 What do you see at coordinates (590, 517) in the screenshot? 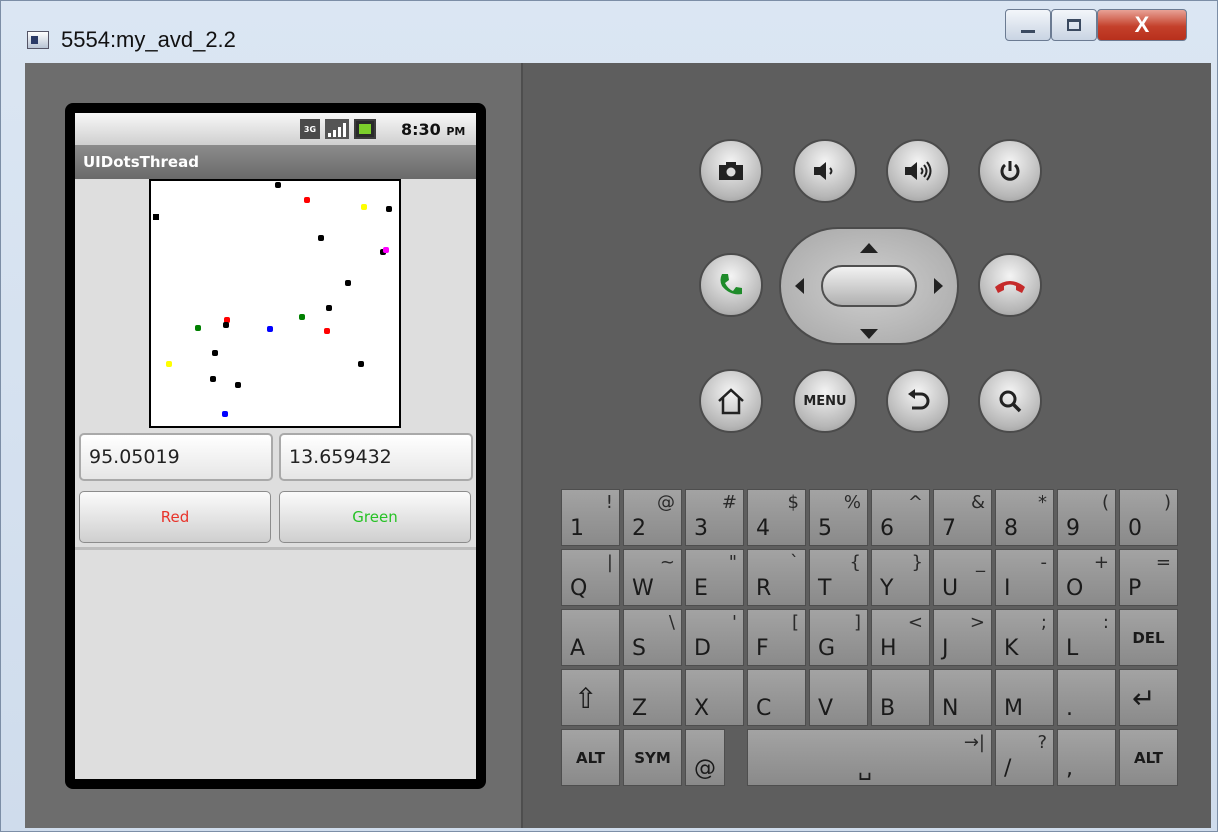
I see `key-1: 1!` at bounding box center [590, 517].